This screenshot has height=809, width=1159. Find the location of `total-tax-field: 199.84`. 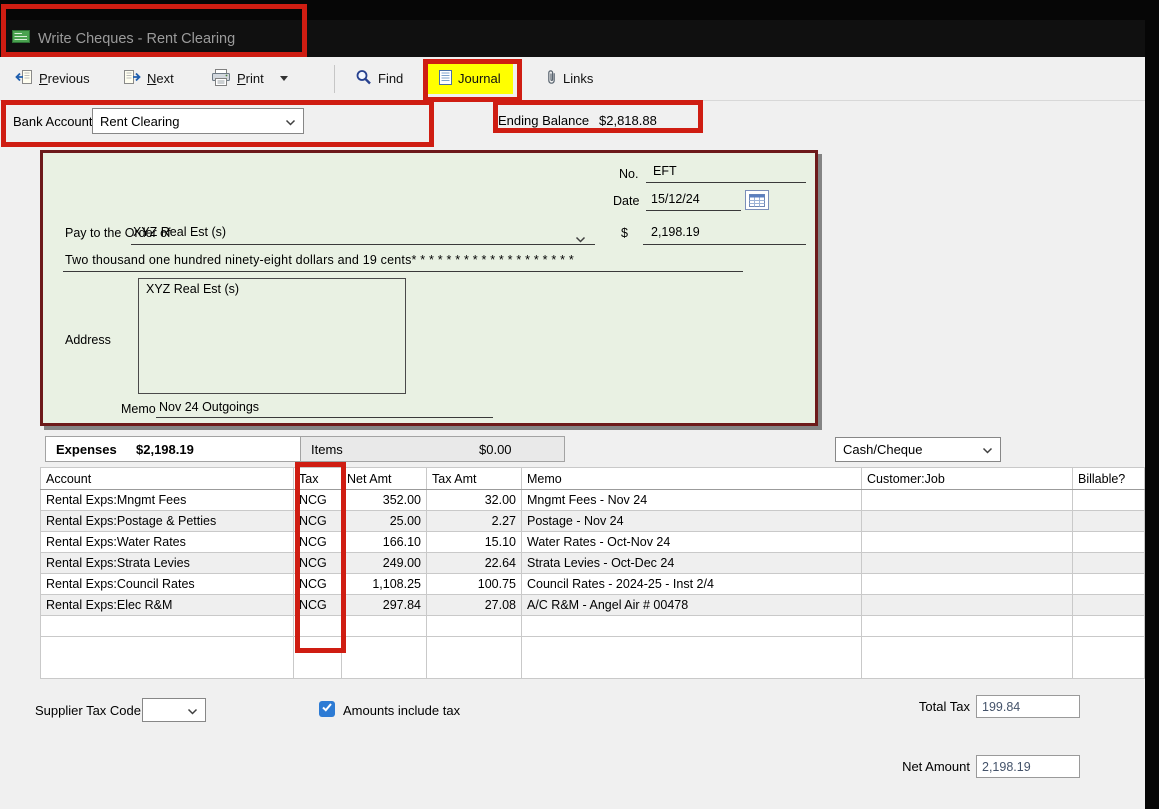

total-tax-field: 199.84 is located at coordinates (1028, 706).